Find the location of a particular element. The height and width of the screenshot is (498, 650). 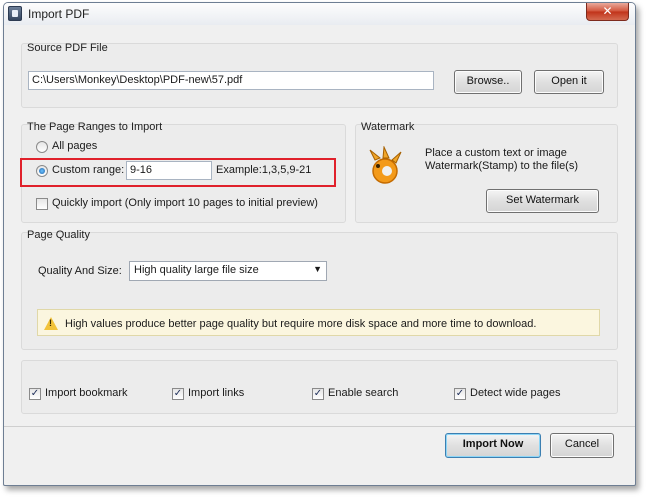

import-links-label: Import links is located at coordinates (216, 393).